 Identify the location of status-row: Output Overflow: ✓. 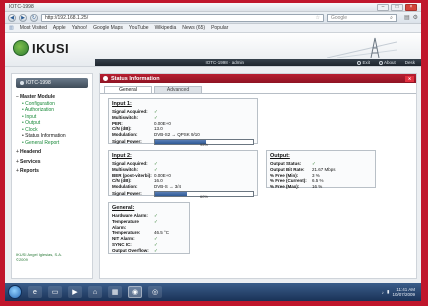
(149, 251).